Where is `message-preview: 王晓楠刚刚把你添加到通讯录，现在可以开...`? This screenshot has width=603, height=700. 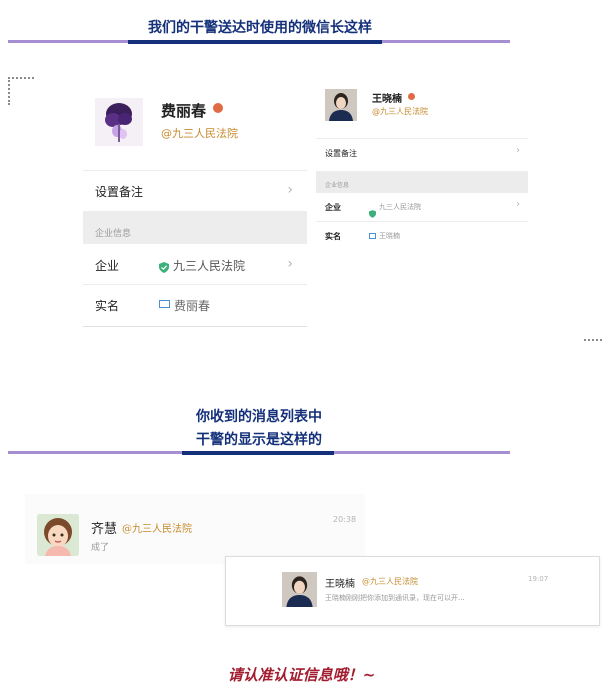
message-preview: 王晓楠刚刚把你添加到通讯录，现在可以开... is located at coordinates (395, 598).